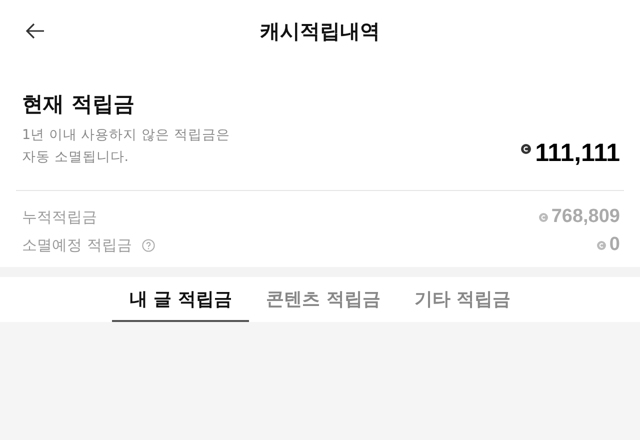  What do you see at coordinates (79, 104) in the screenshot?
I see `section-title: 현재 적립금` at bounding box center [79, 104].